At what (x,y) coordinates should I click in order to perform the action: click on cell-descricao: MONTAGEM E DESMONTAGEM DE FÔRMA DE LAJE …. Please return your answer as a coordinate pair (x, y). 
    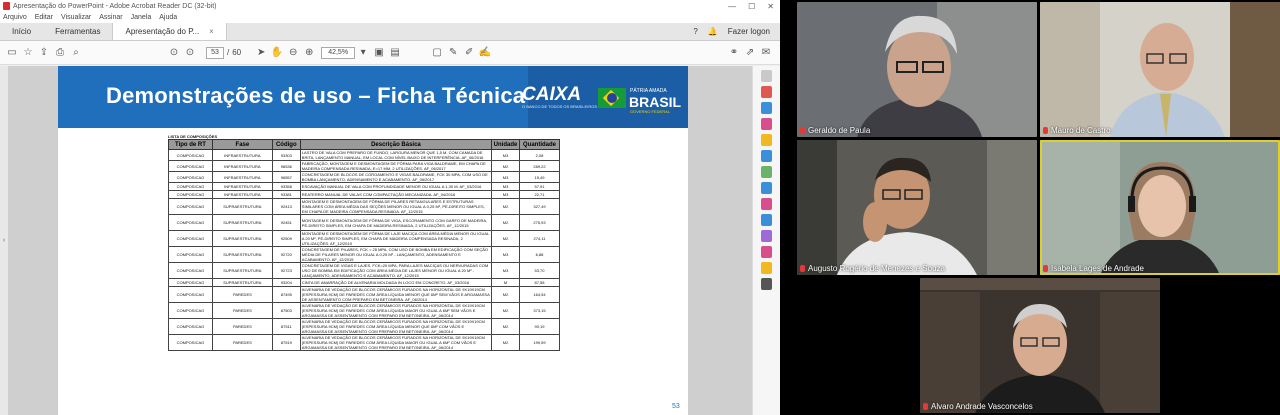
    Looking at the image, I should click on (396, 238).